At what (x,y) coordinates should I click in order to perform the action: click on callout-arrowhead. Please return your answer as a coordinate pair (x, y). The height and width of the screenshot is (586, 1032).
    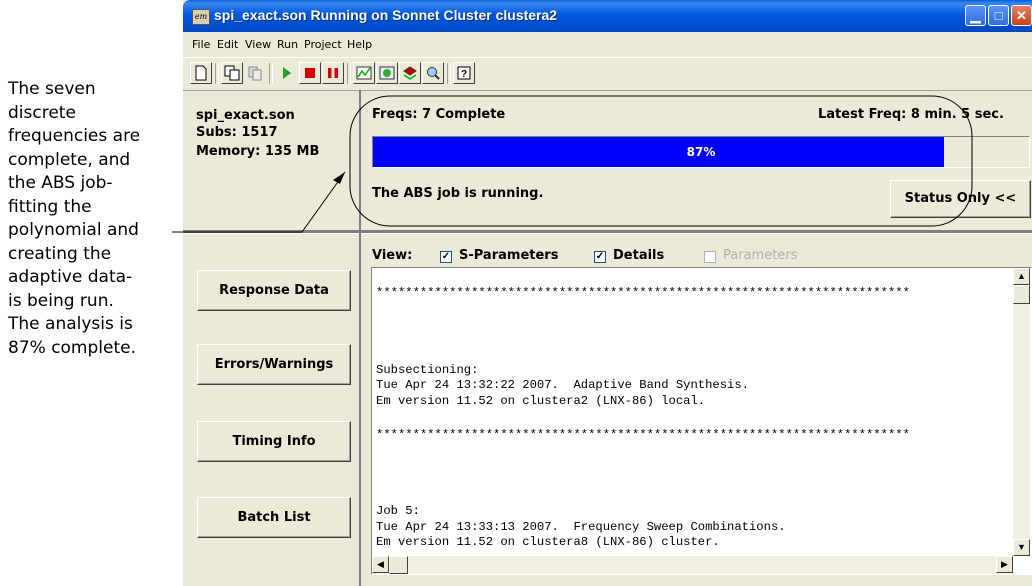
    Looking at the image, I should click on (339, 178).